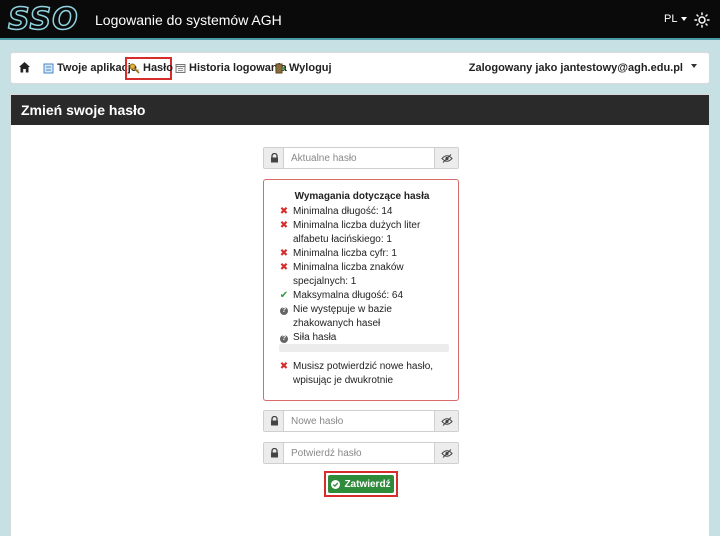  What do you see at coordinates (83, 110) in the screenshot?
I see `panel-title: Zmień swoje hasło` at bounding box center [83, 110].